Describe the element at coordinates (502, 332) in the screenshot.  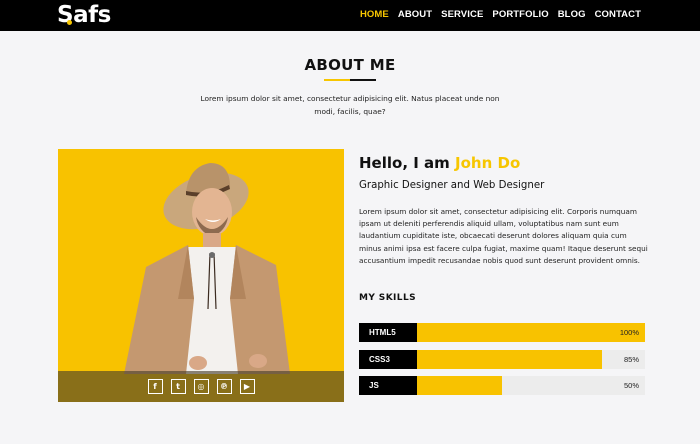
I see `skill-bar-html5: HTML5 100%` at that location.